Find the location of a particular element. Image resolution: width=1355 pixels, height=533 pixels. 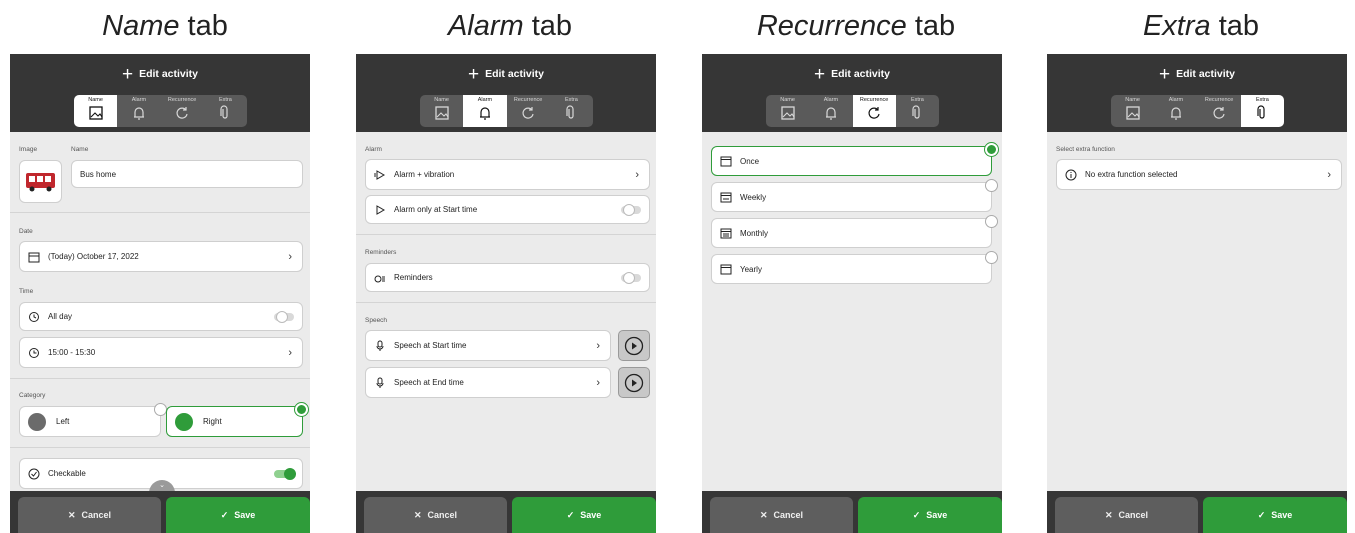

reminders-label: Reminders is located at coordinates (413, 277).